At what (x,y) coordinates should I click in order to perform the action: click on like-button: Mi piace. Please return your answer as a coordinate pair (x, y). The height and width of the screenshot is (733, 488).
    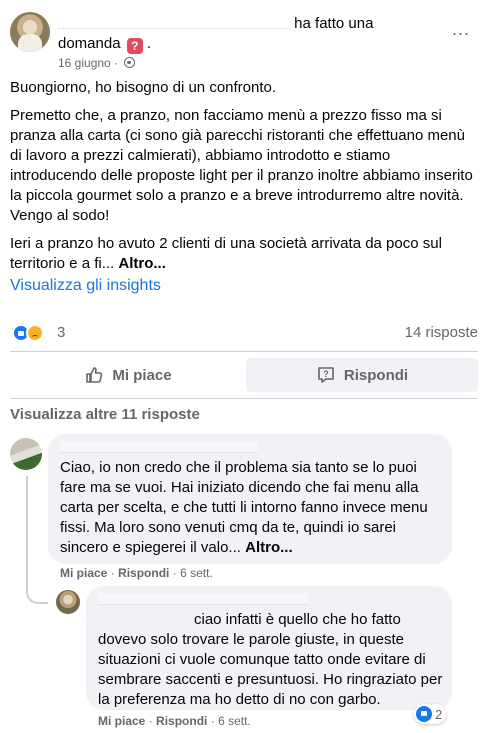
    Looking at the image, I should click on (128, 375).